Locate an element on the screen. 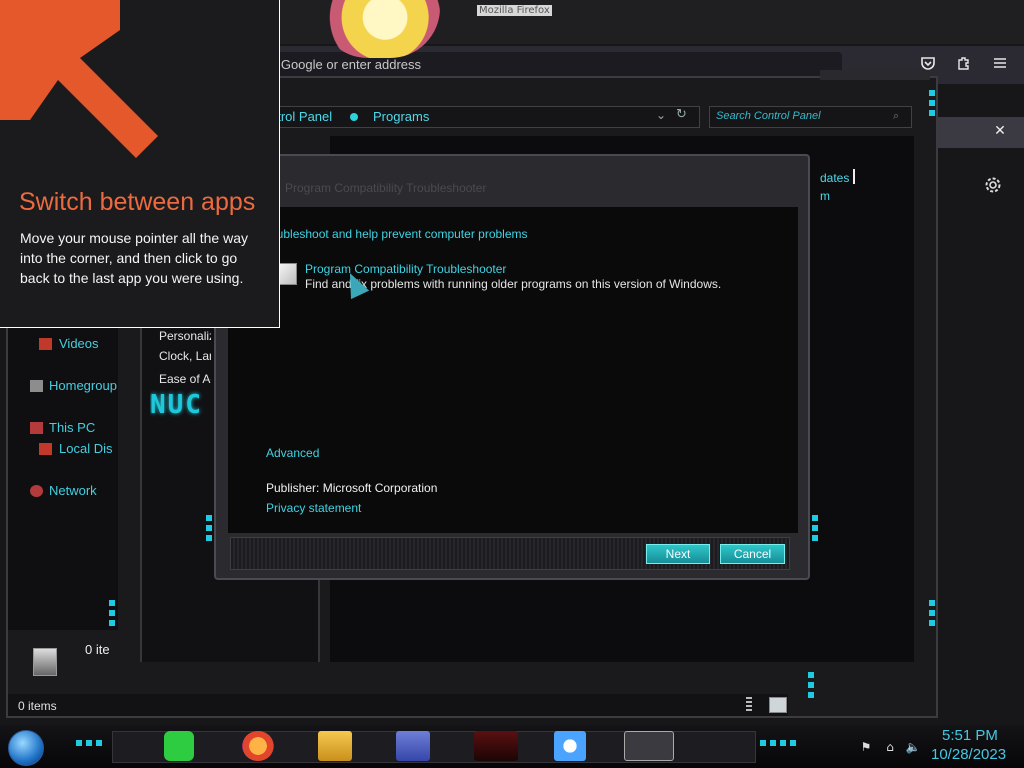 The height and width of the screenshot is (768, 1024). network-status-icon: ⌂ is located at coordinates (890, 747).